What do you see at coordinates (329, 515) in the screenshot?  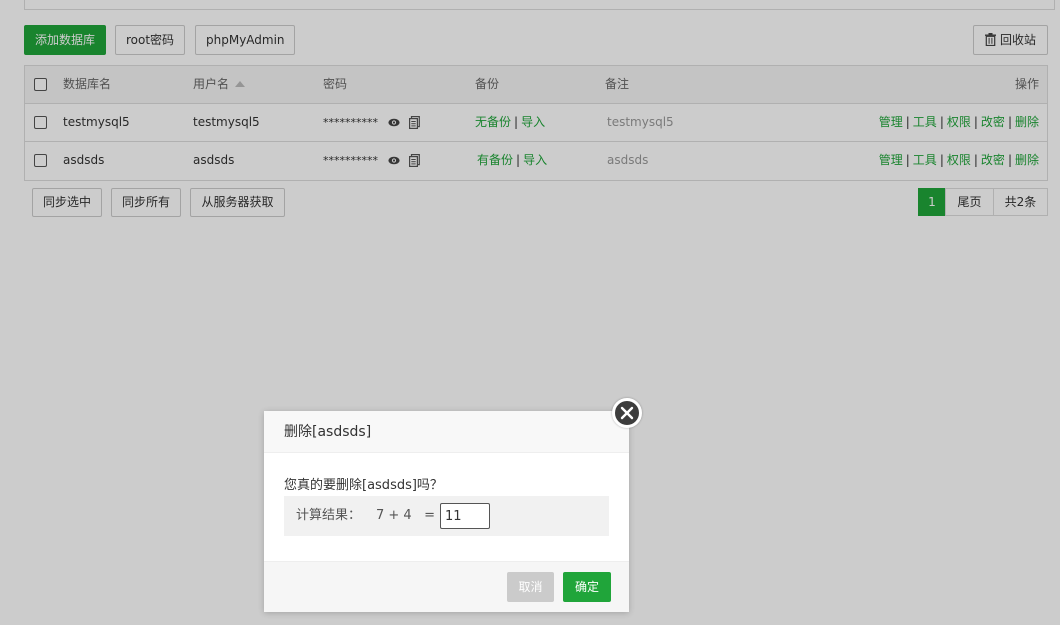 I see `captcha-label: 计算结果：` at bounding box center [329, 515].